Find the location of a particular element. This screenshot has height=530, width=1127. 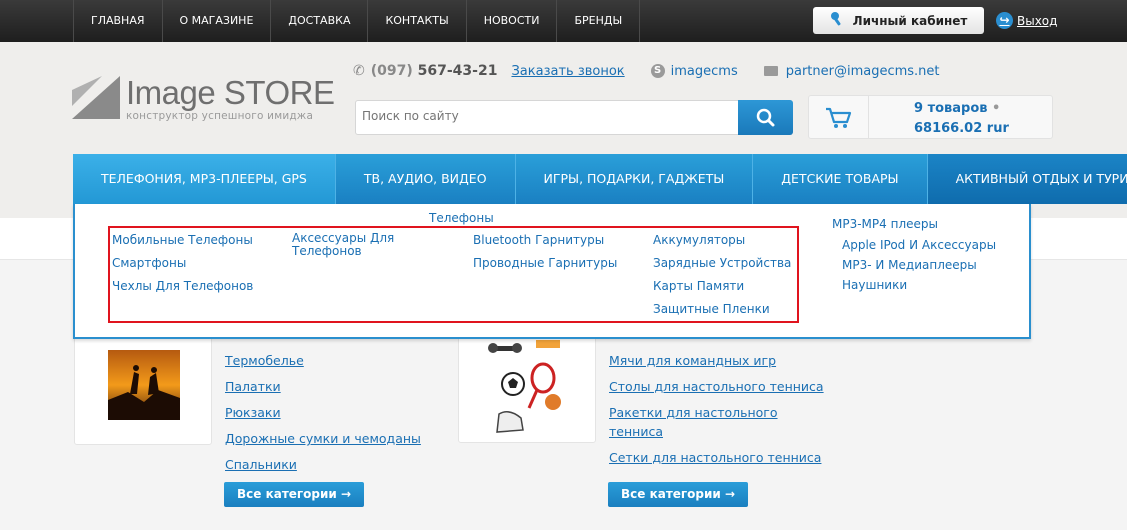

submenu-link: Зарядные Устройства is located at coordinates (722, 263).